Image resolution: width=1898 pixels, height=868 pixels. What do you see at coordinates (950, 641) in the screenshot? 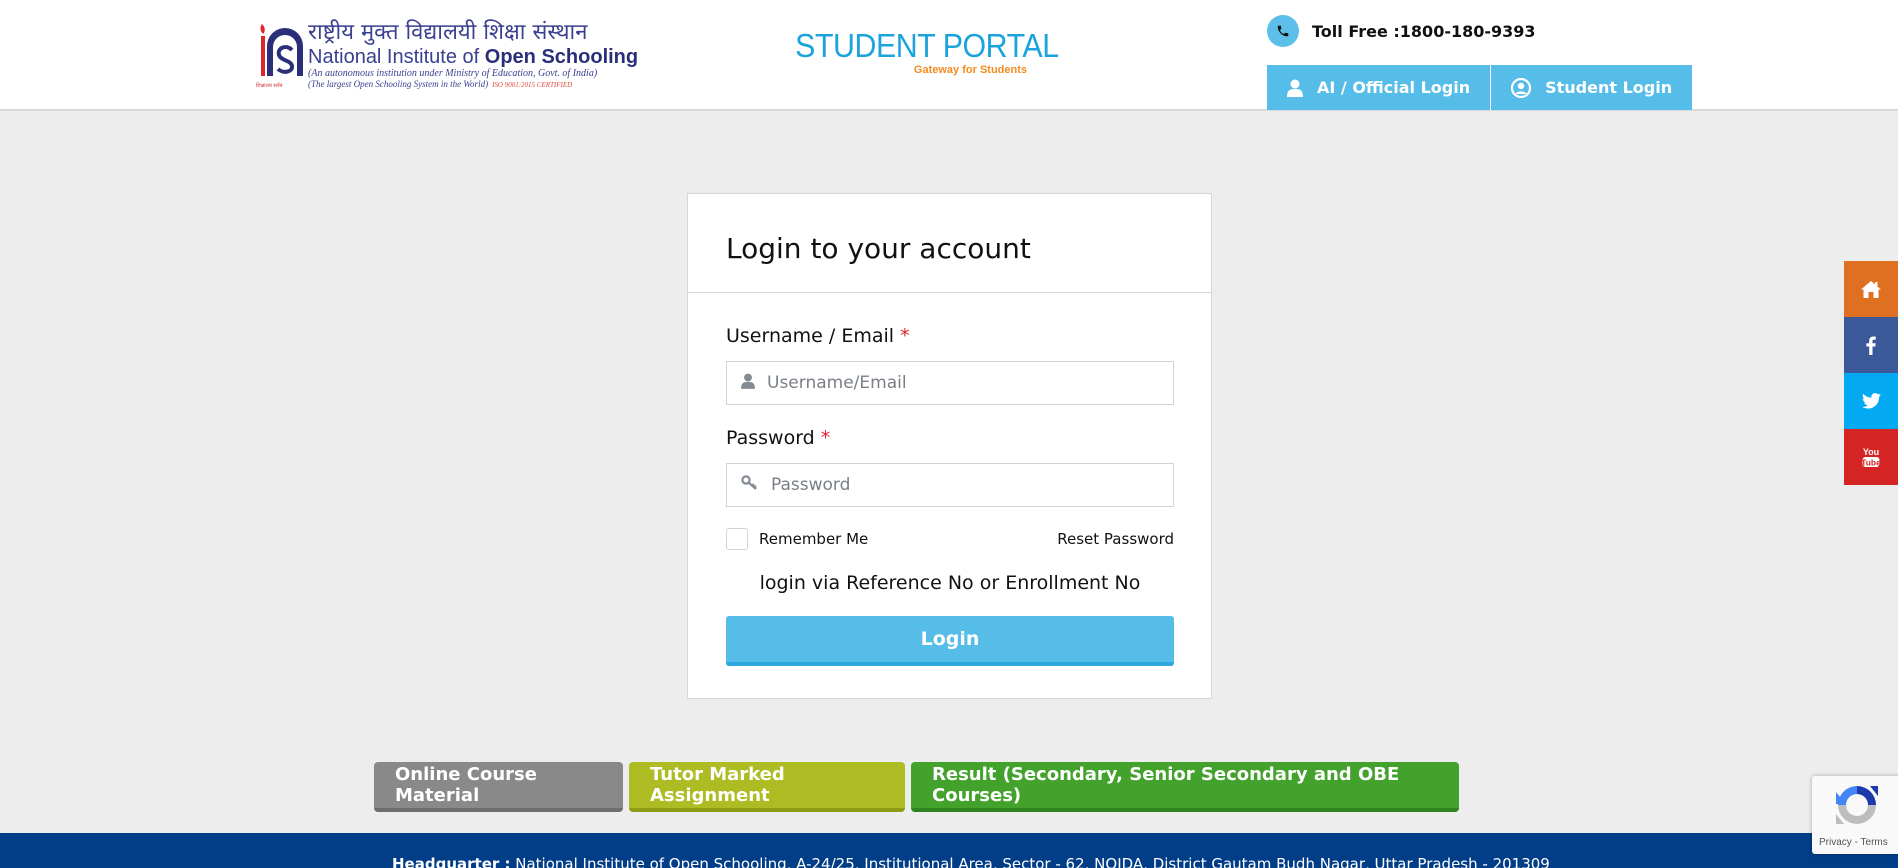
I see `login-button: Login` at bounding box center [950, 641].